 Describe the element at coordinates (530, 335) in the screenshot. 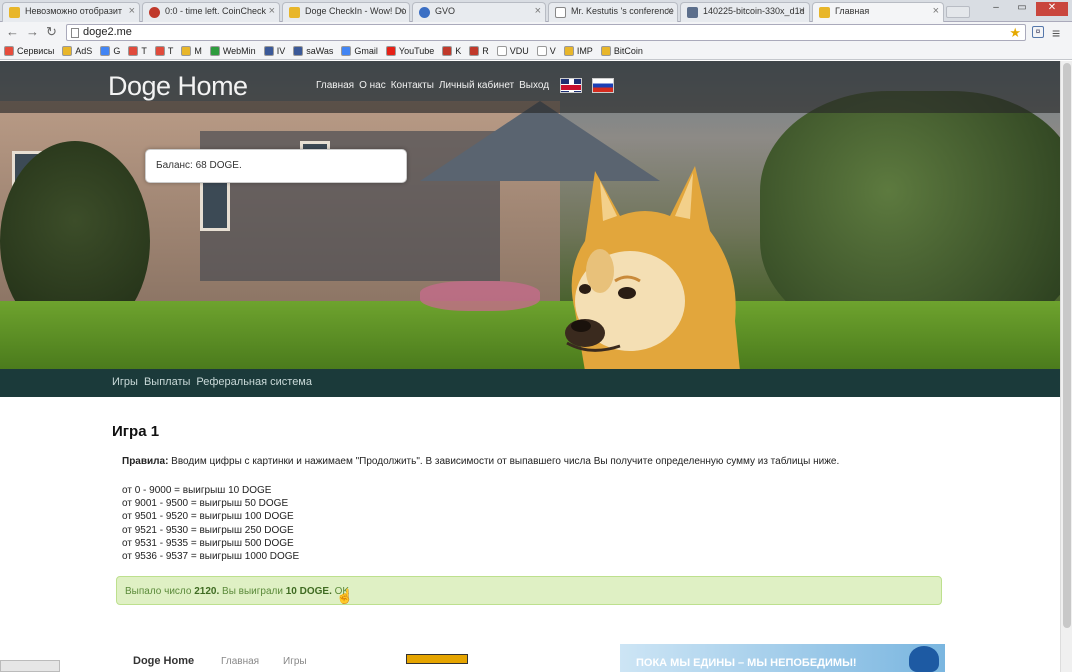

I see `lawn` at that location.